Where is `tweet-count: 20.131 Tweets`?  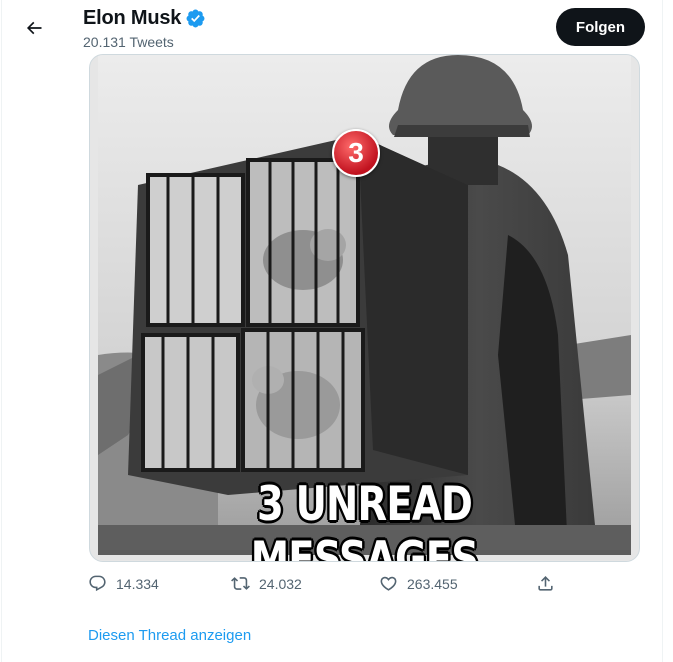
tweet-count: 20.131 Tweets is located at coordinates (128, 42).